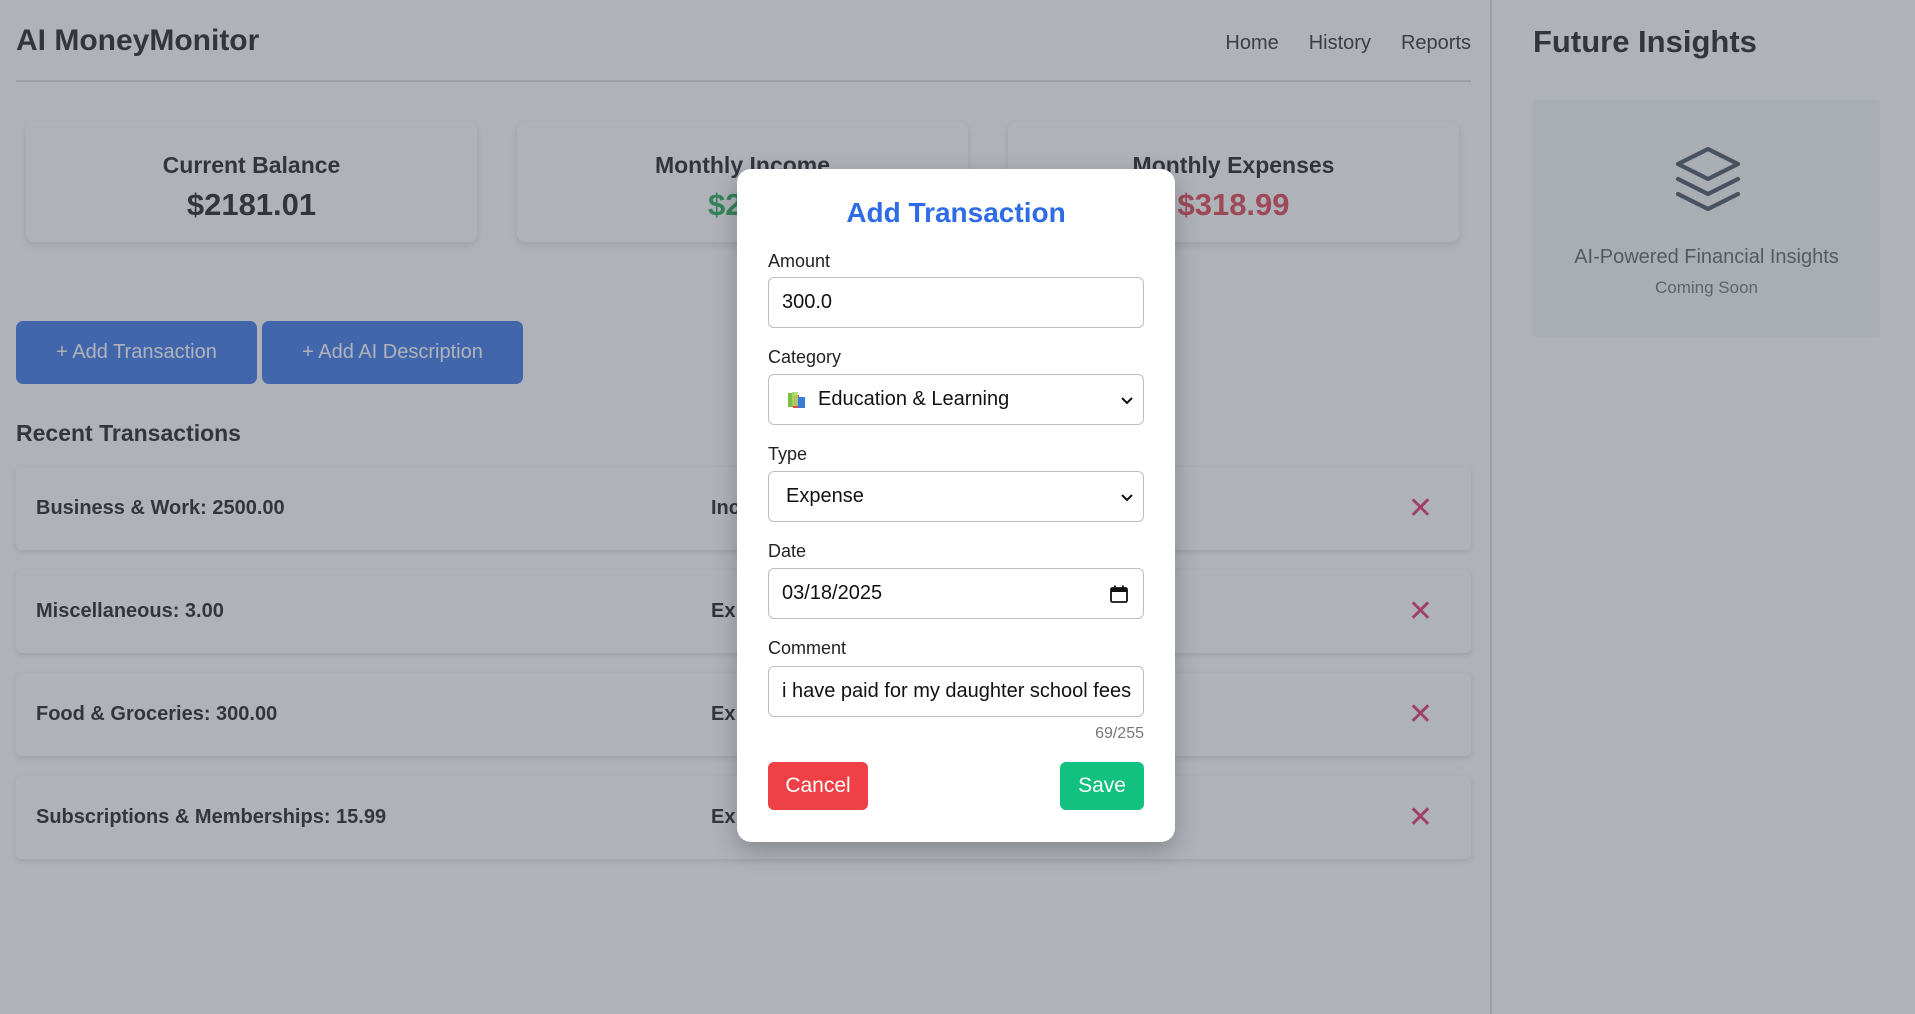 Image resolution: width=1915 pixels, height=1014 pixels. I want to click on date-value: 03/18/2025, so click(832, 593).